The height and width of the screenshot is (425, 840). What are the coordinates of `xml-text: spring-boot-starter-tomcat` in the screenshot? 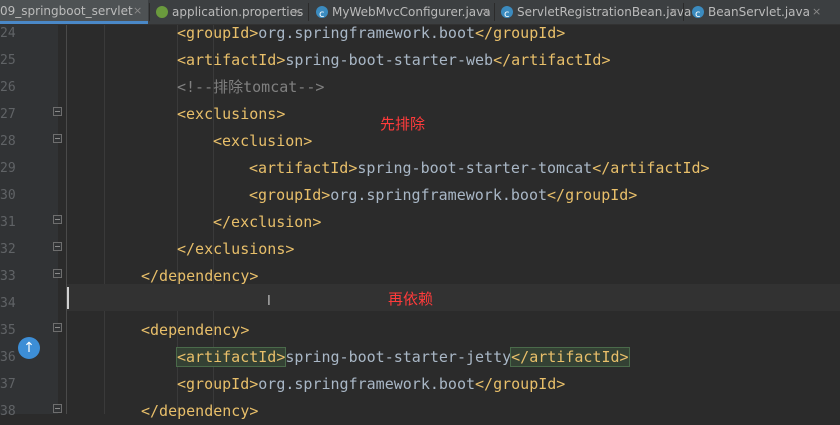 It's located at (475, 168).